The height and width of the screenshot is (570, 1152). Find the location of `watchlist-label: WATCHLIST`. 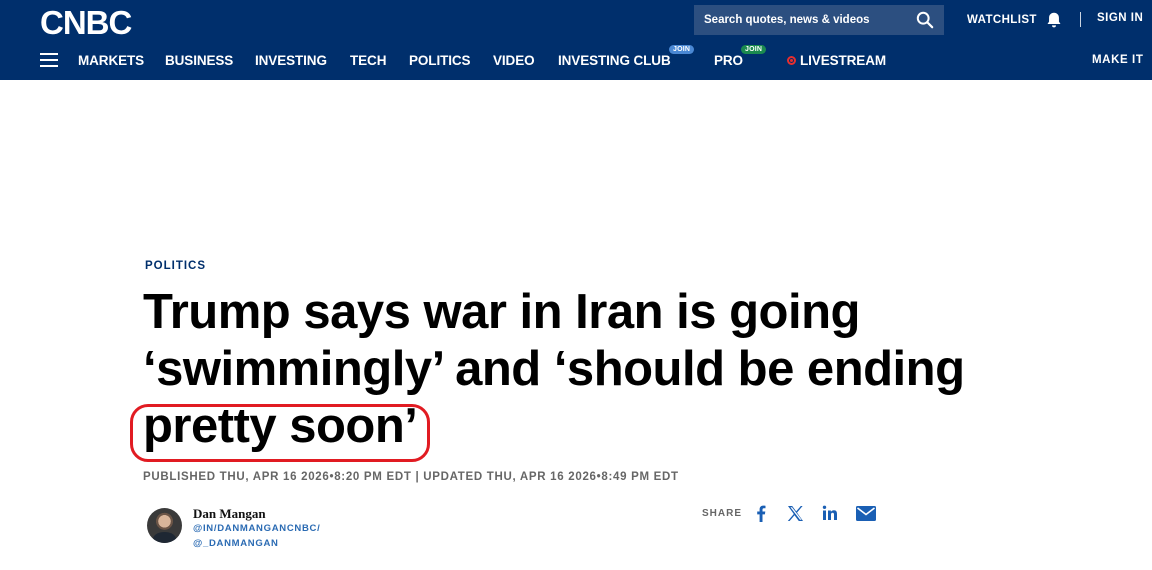

watchlist-label: WATCHLIST is located at coordinates (1002, 20).